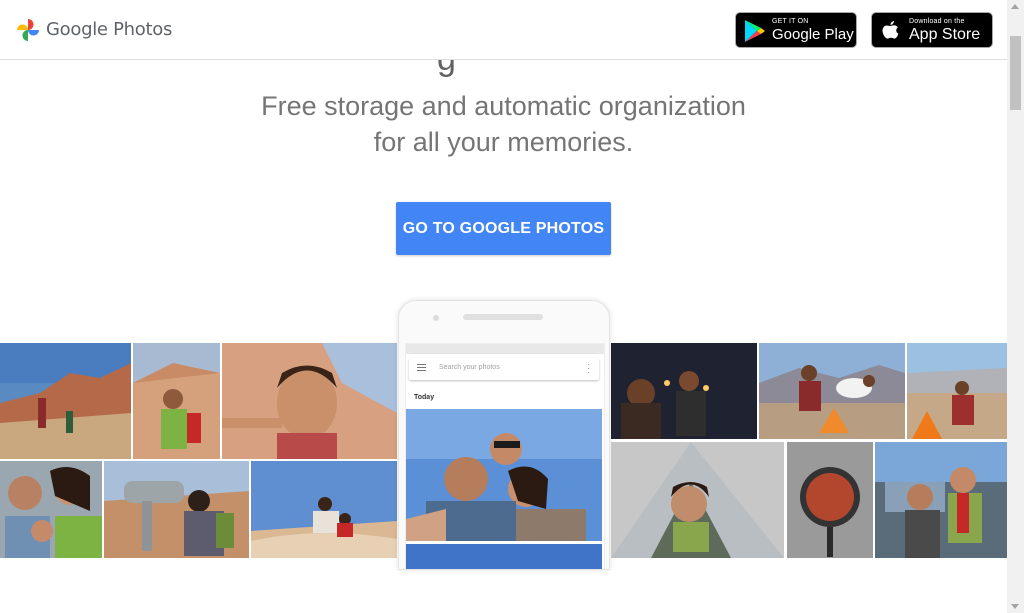  I want to click on apple-icon, so click(890, 30).